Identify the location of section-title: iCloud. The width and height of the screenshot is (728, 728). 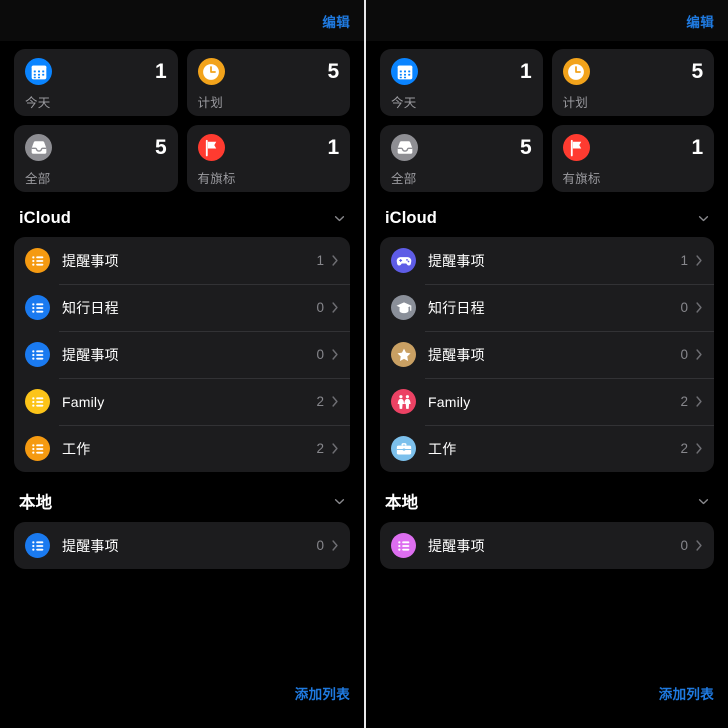
(45, 218).